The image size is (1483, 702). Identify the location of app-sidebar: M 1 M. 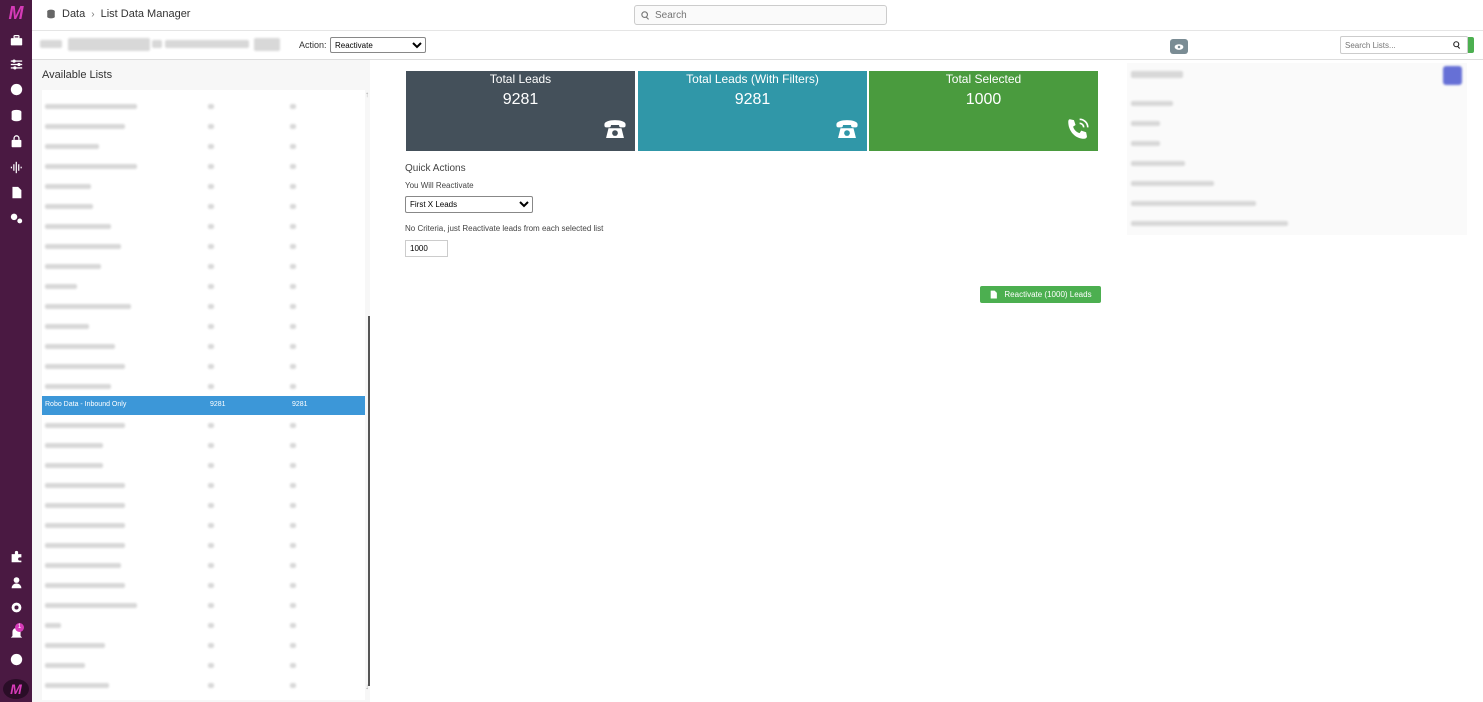
(16, 351).